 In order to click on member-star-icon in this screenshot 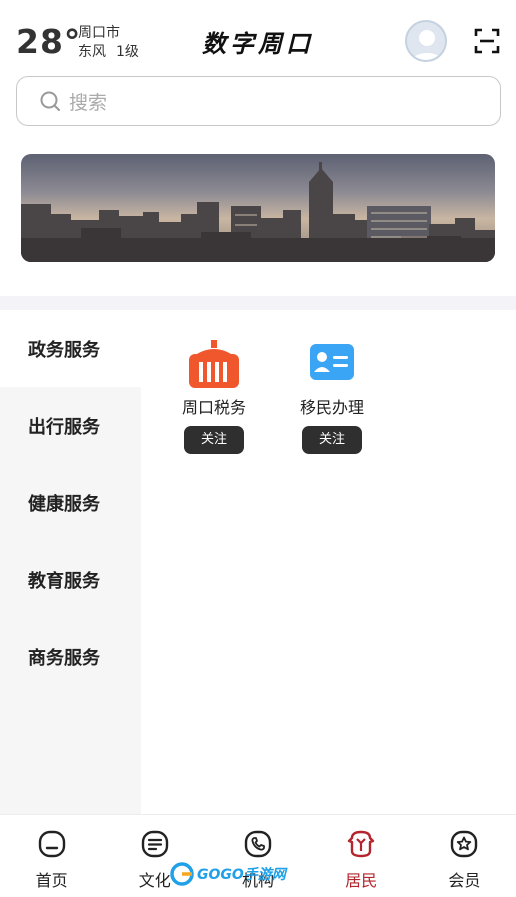, I will do `click(464, 844)`.